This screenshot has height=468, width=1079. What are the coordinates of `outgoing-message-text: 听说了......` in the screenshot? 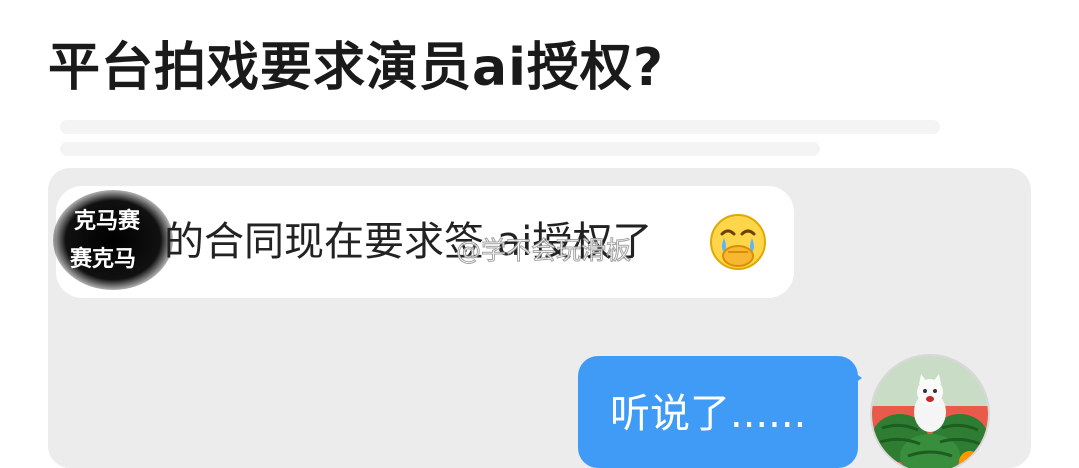 It's located at (708, 414).